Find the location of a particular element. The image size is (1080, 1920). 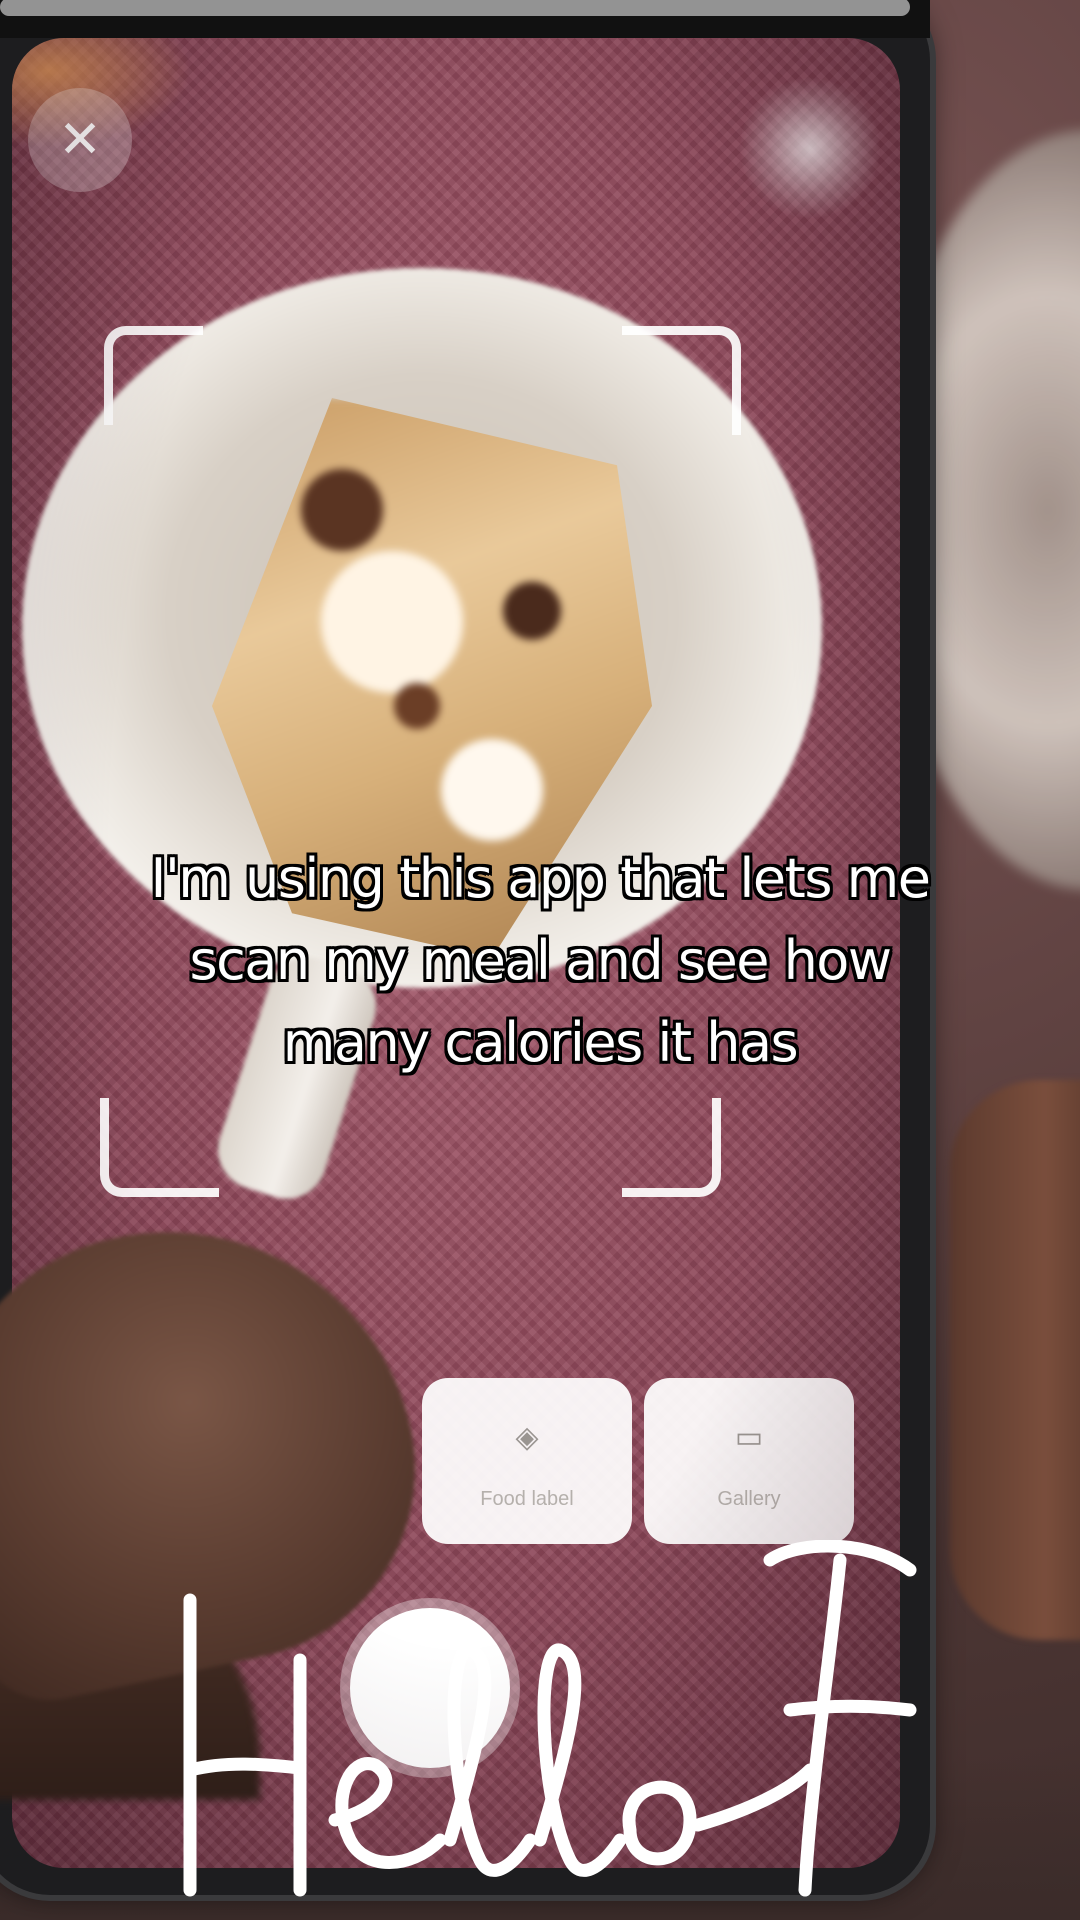

caption-line: scan my meal and see how is located at coordinates (540, 960).